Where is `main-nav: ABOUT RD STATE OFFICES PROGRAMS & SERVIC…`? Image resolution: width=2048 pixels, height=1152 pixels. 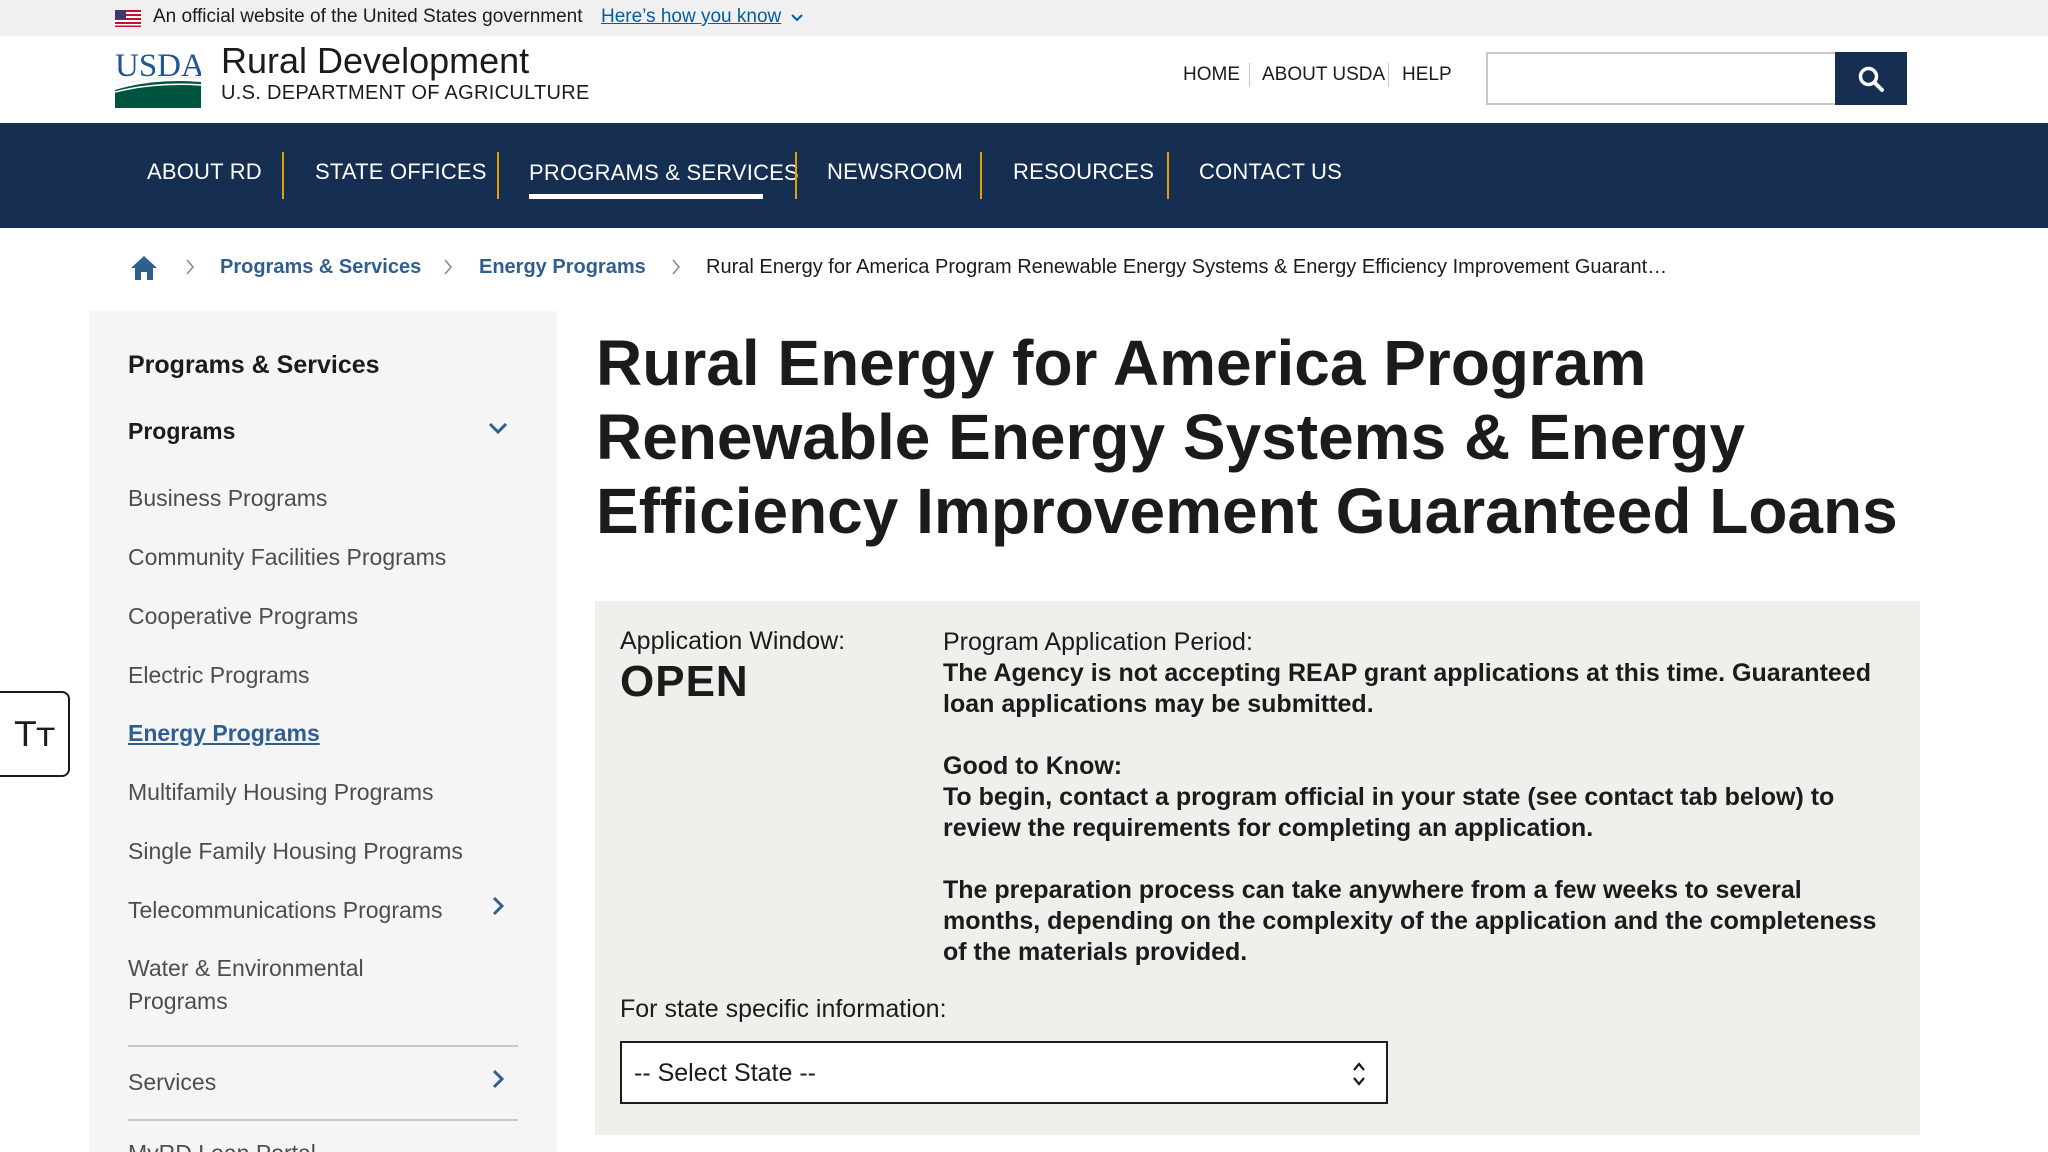 main-nav: ABOUT RD STATE OFFICES PROGRAMS & SERVIC… is located at coordinates (1024, 175).